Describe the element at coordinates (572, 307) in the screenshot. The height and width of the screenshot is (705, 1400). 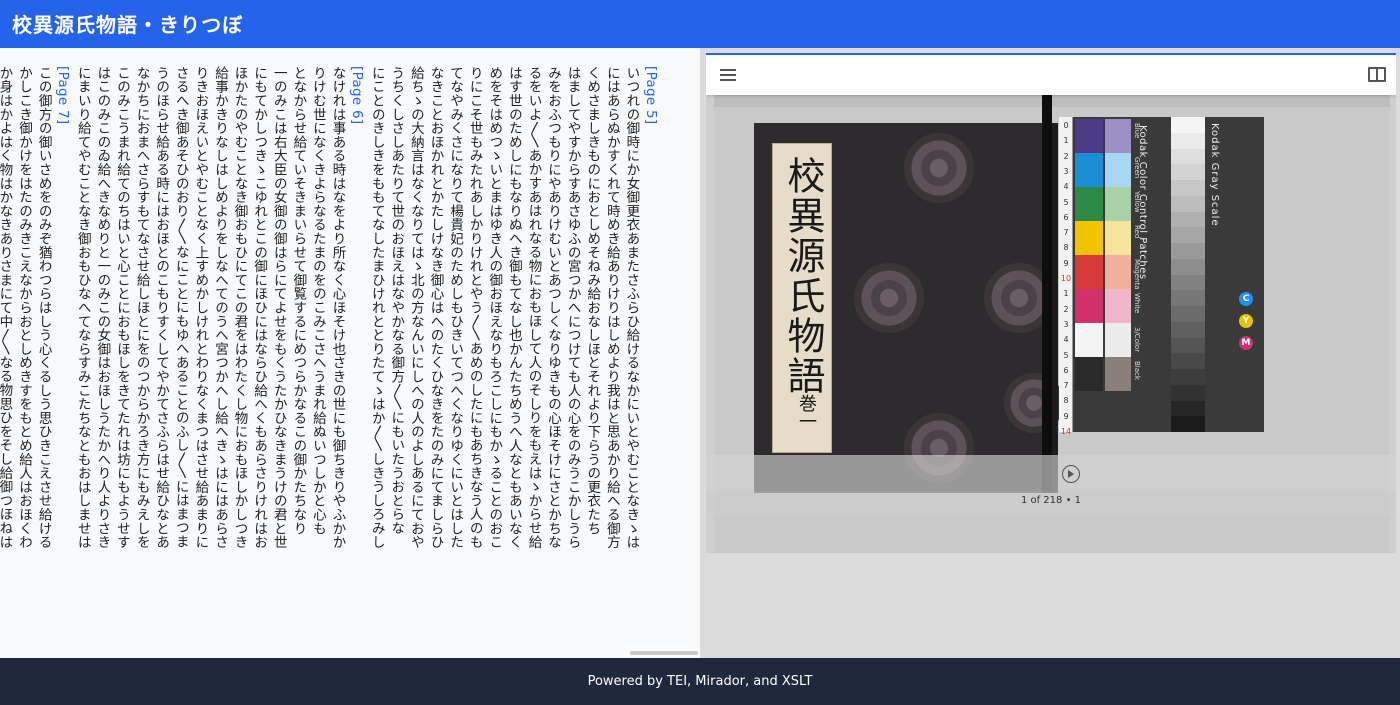
I see `text-line: はましてやすからすあさゆふの宮つかへにつけても人の心をのみうこかしうら` at that location.